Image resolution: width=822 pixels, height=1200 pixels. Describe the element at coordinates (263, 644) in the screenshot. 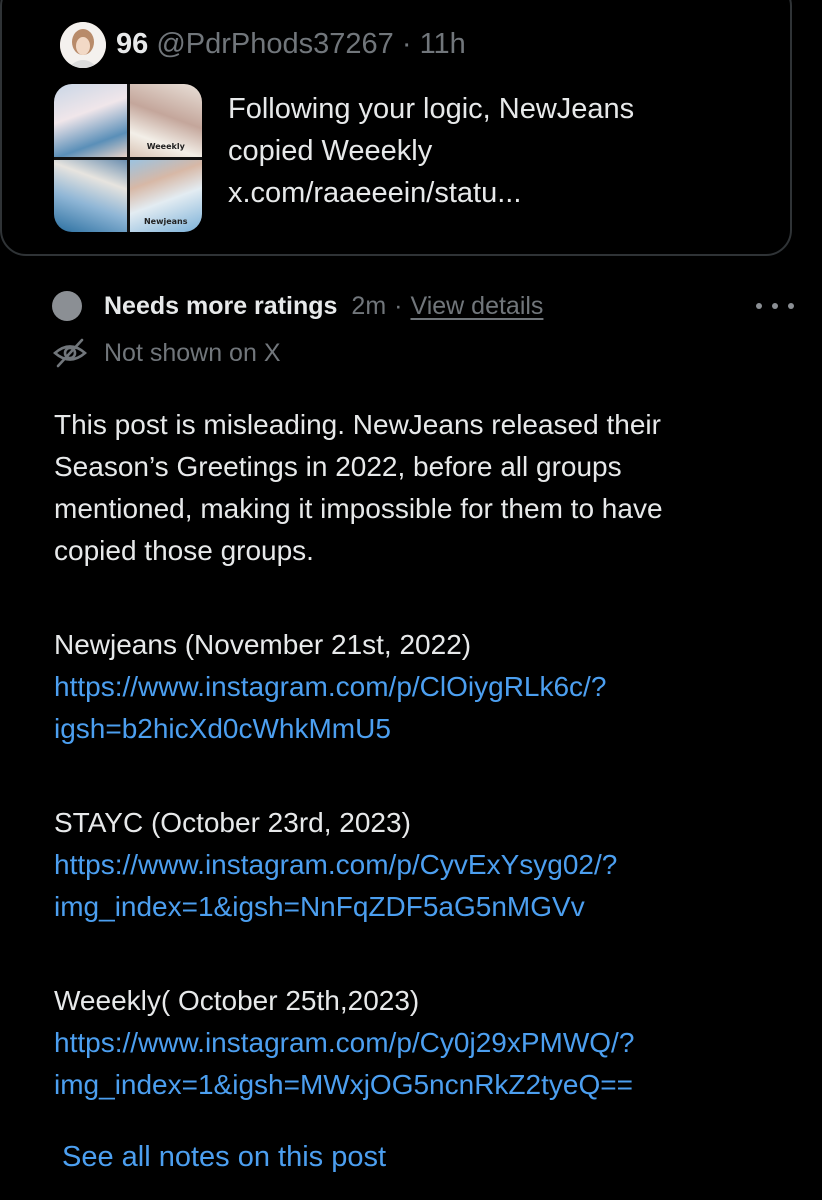

I see `source-heading: Newjeans (November 21st, 2022)` at that location.